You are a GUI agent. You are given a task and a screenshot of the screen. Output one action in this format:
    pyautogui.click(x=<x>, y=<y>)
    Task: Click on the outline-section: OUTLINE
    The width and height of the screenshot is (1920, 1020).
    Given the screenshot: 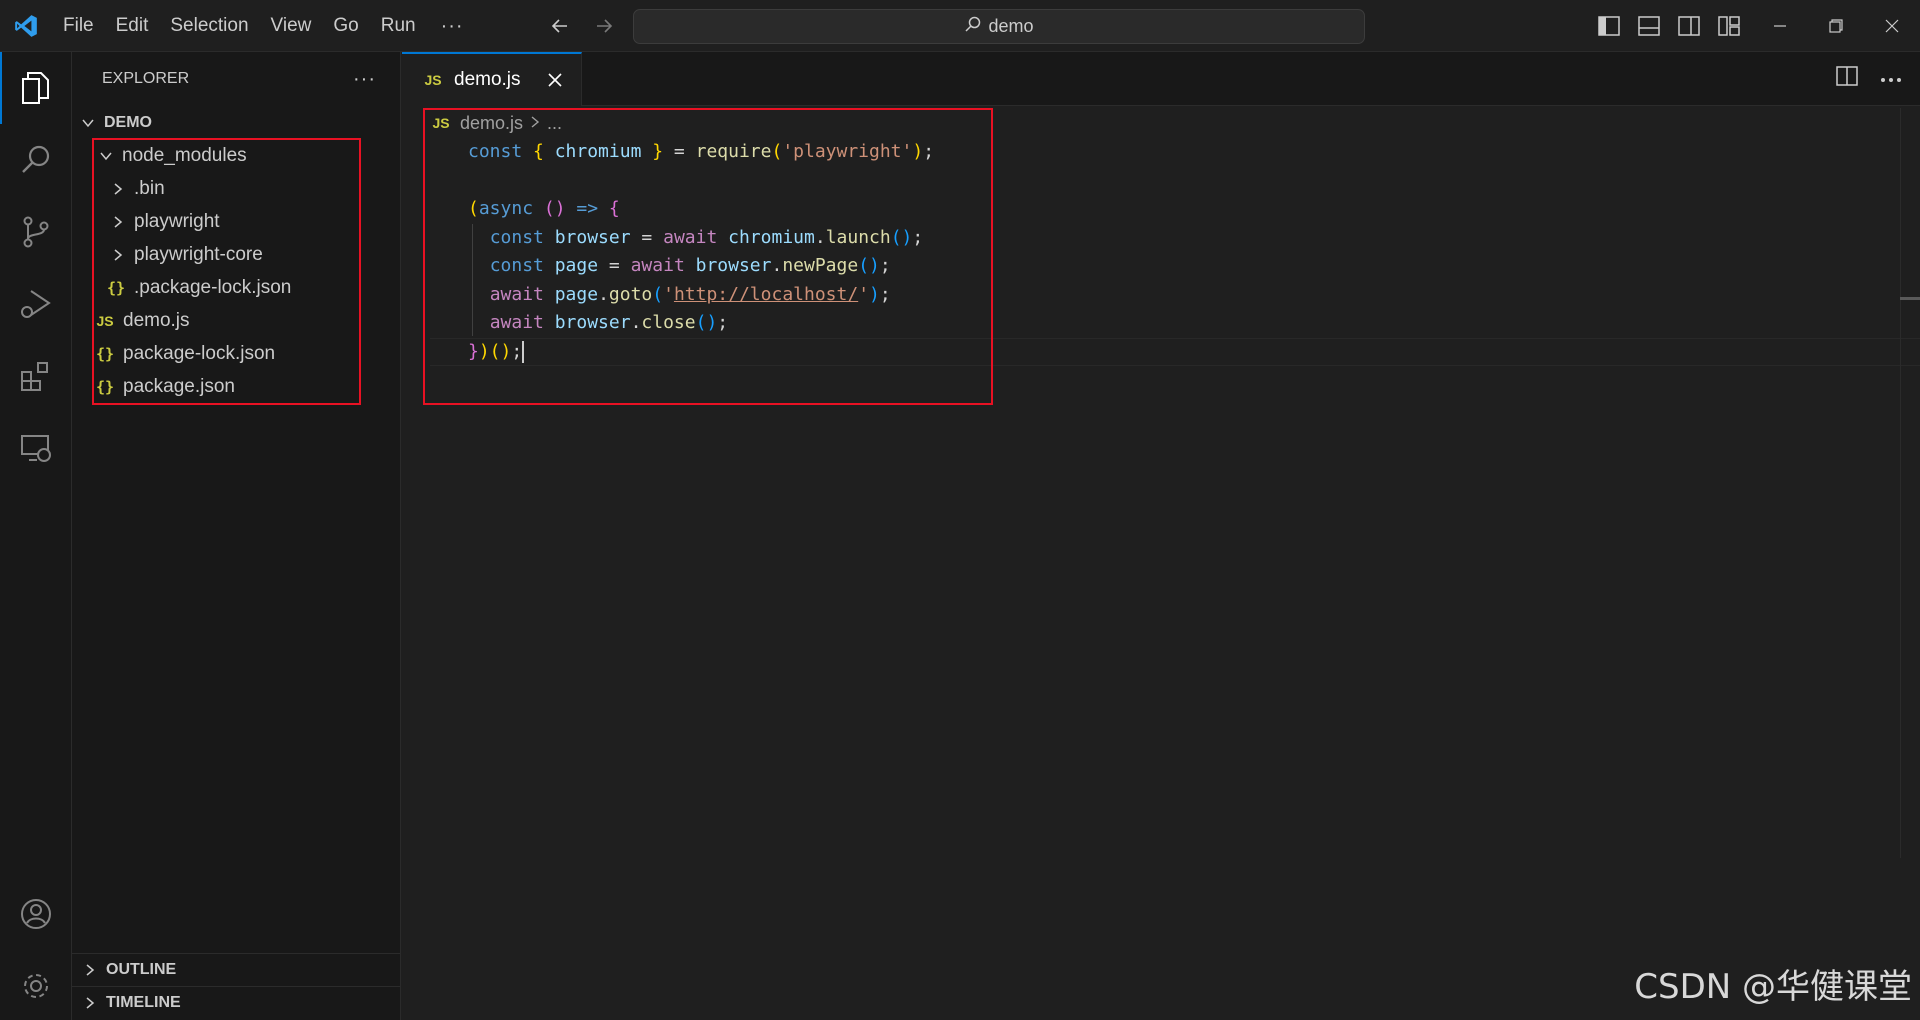 What is the action you would take?
    pyautogui.click(x=236, y=969)
    